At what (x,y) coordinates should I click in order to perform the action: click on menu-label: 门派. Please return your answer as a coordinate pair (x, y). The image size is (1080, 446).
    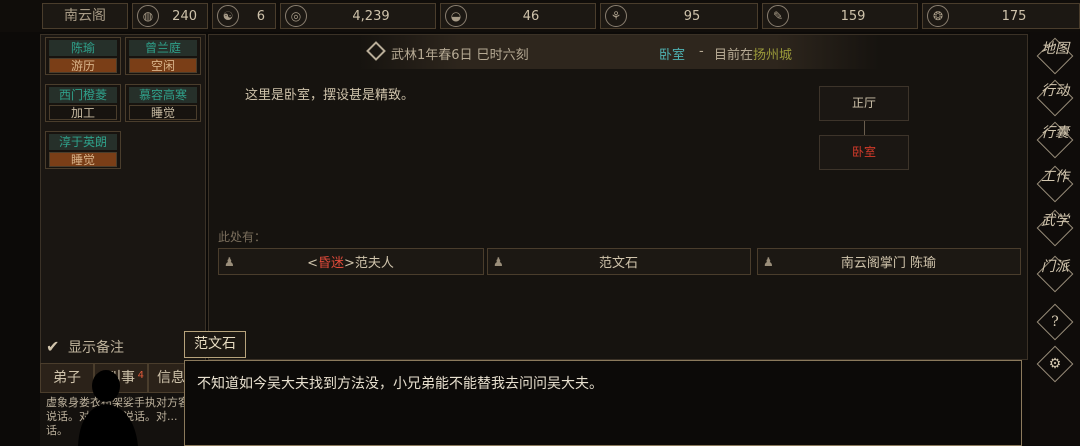
    Looking at the image, I should click on (1055, 267).